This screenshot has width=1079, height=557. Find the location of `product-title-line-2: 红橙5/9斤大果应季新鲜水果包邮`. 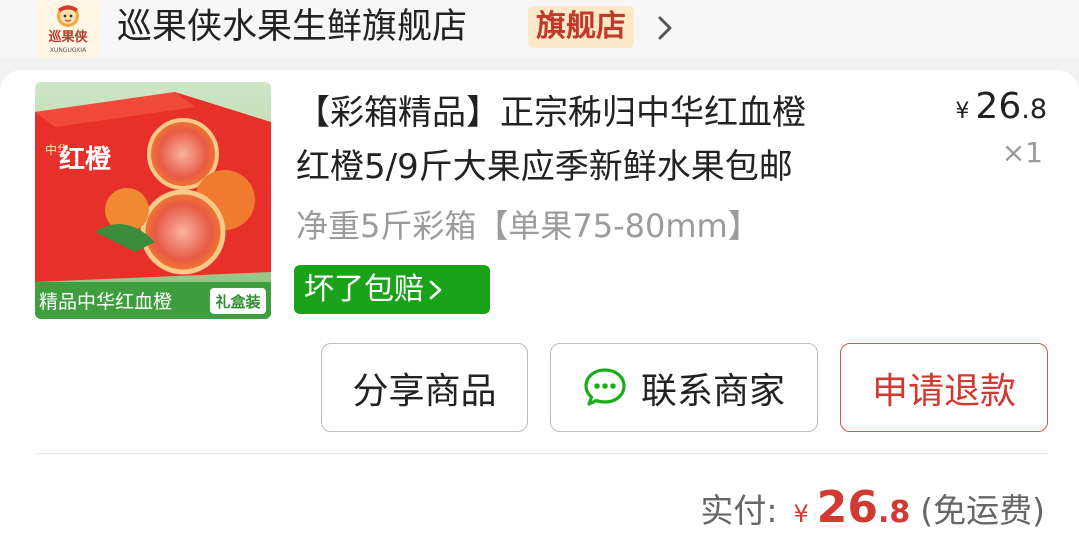

product-title-line-2: 红橙5/9斤大果应季新鲜水果包邮 is located at coordinates (544, 167).